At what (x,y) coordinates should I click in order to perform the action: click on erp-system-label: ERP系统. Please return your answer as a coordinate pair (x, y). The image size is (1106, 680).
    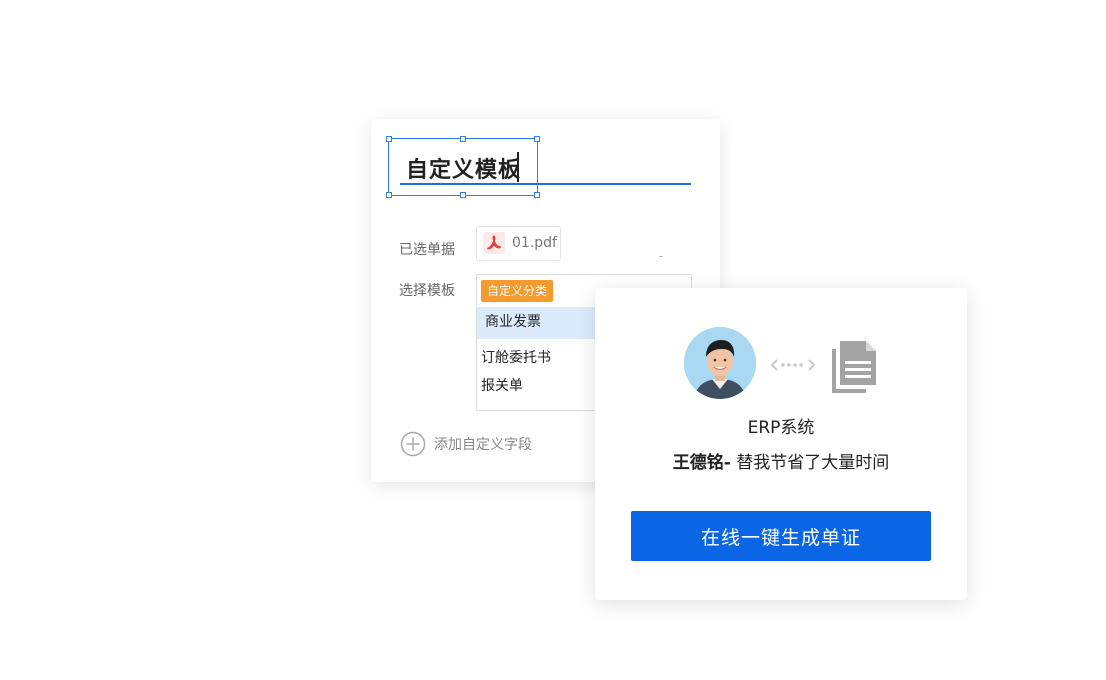
    Looking at the image, I should click on (781, 428).